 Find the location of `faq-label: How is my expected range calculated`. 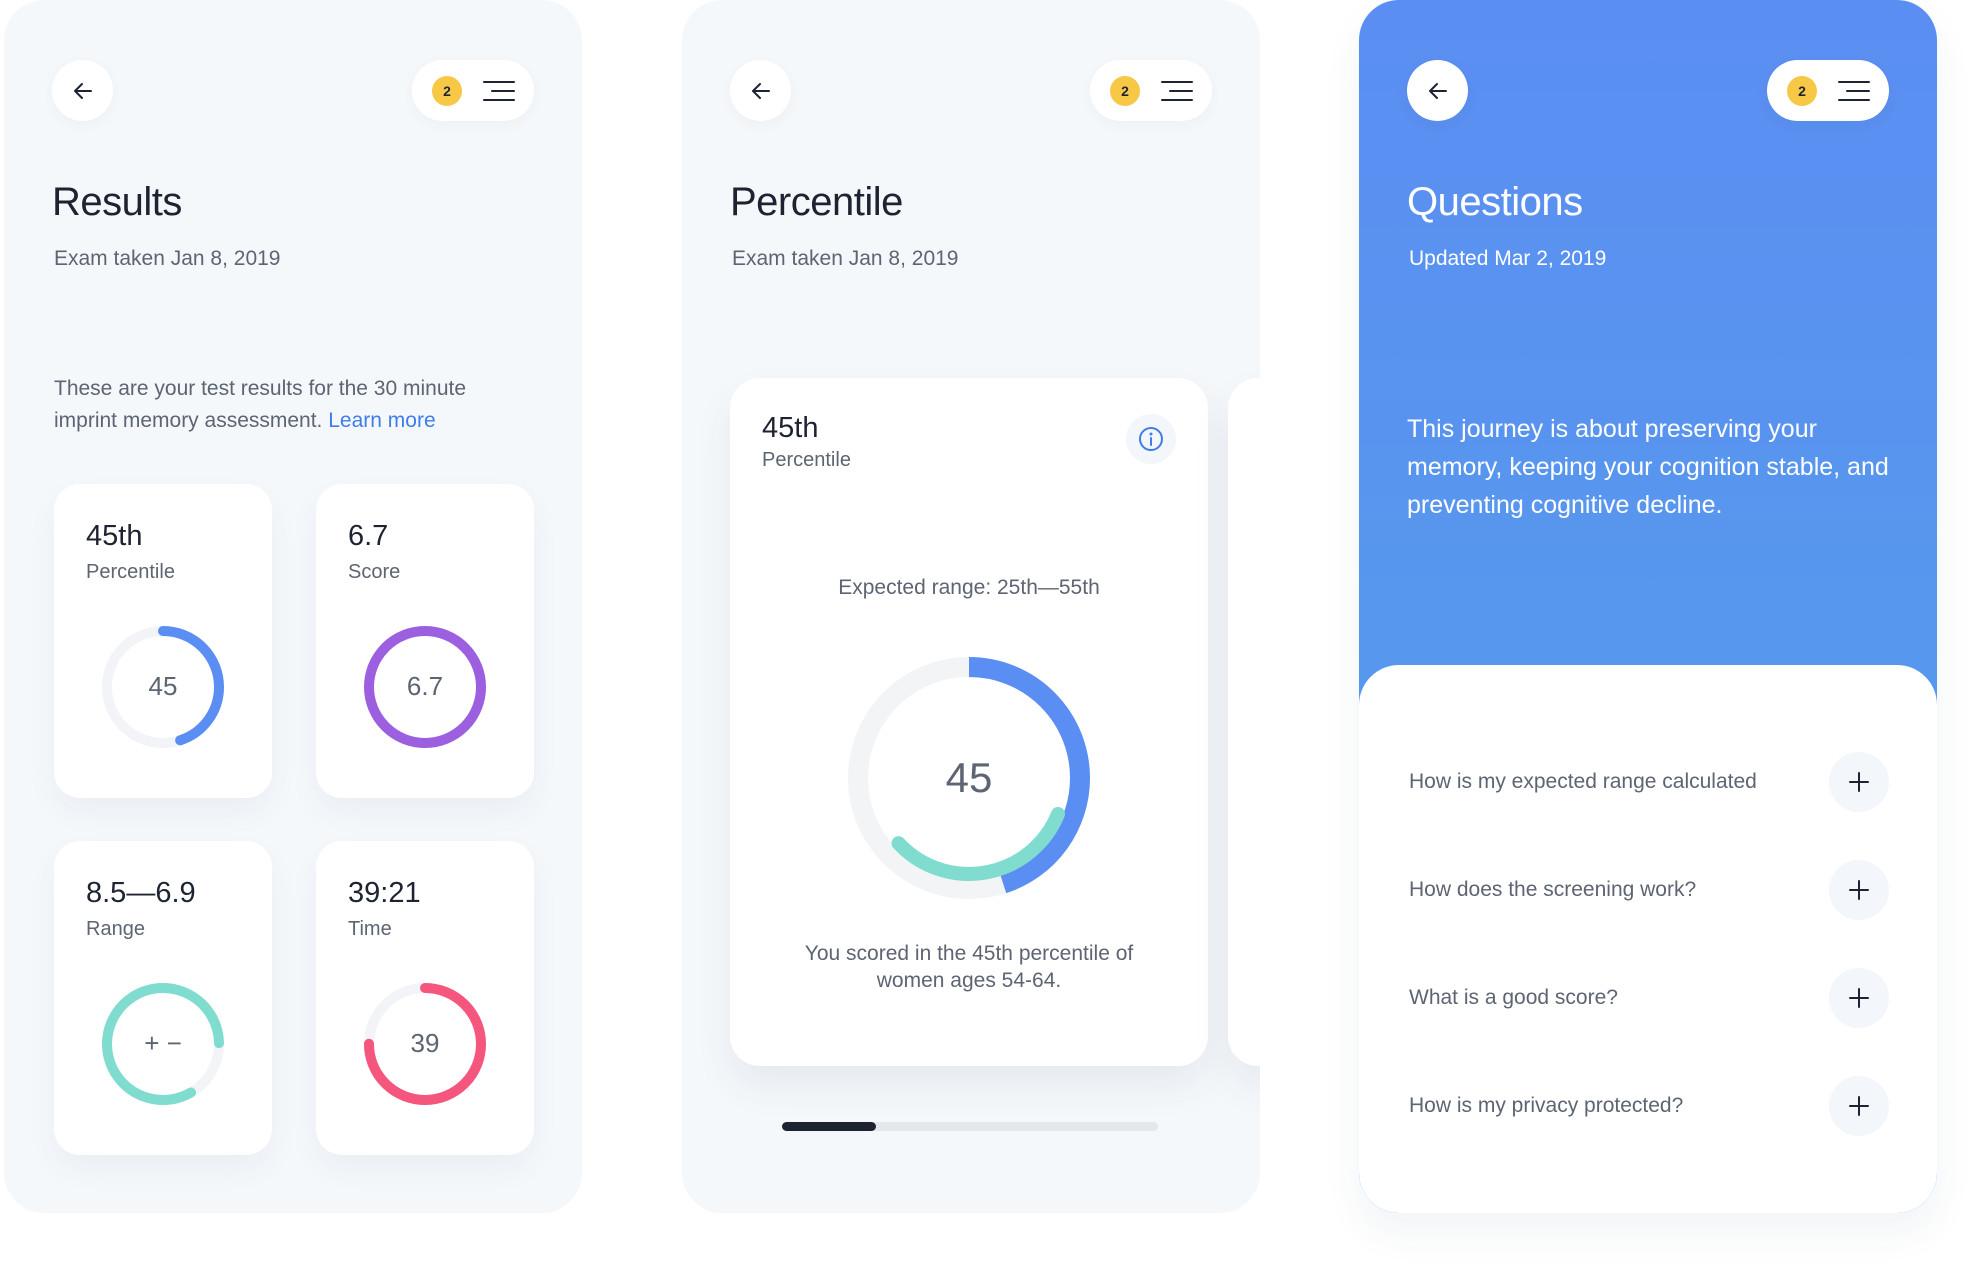

faq-label: How is my expected range calculated is located at coordinates (1583, 781).